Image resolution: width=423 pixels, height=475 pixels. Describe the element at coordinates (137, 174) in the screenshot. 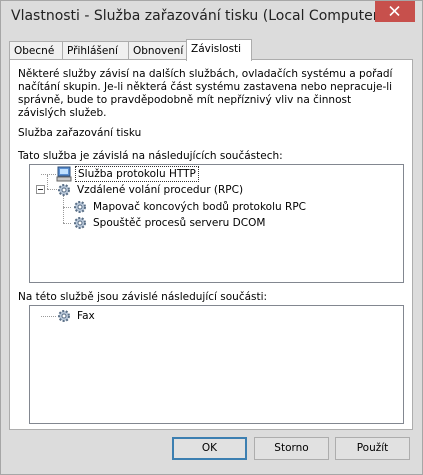

I see `tree-item-label: Služba protokolu HTTP` at that location.